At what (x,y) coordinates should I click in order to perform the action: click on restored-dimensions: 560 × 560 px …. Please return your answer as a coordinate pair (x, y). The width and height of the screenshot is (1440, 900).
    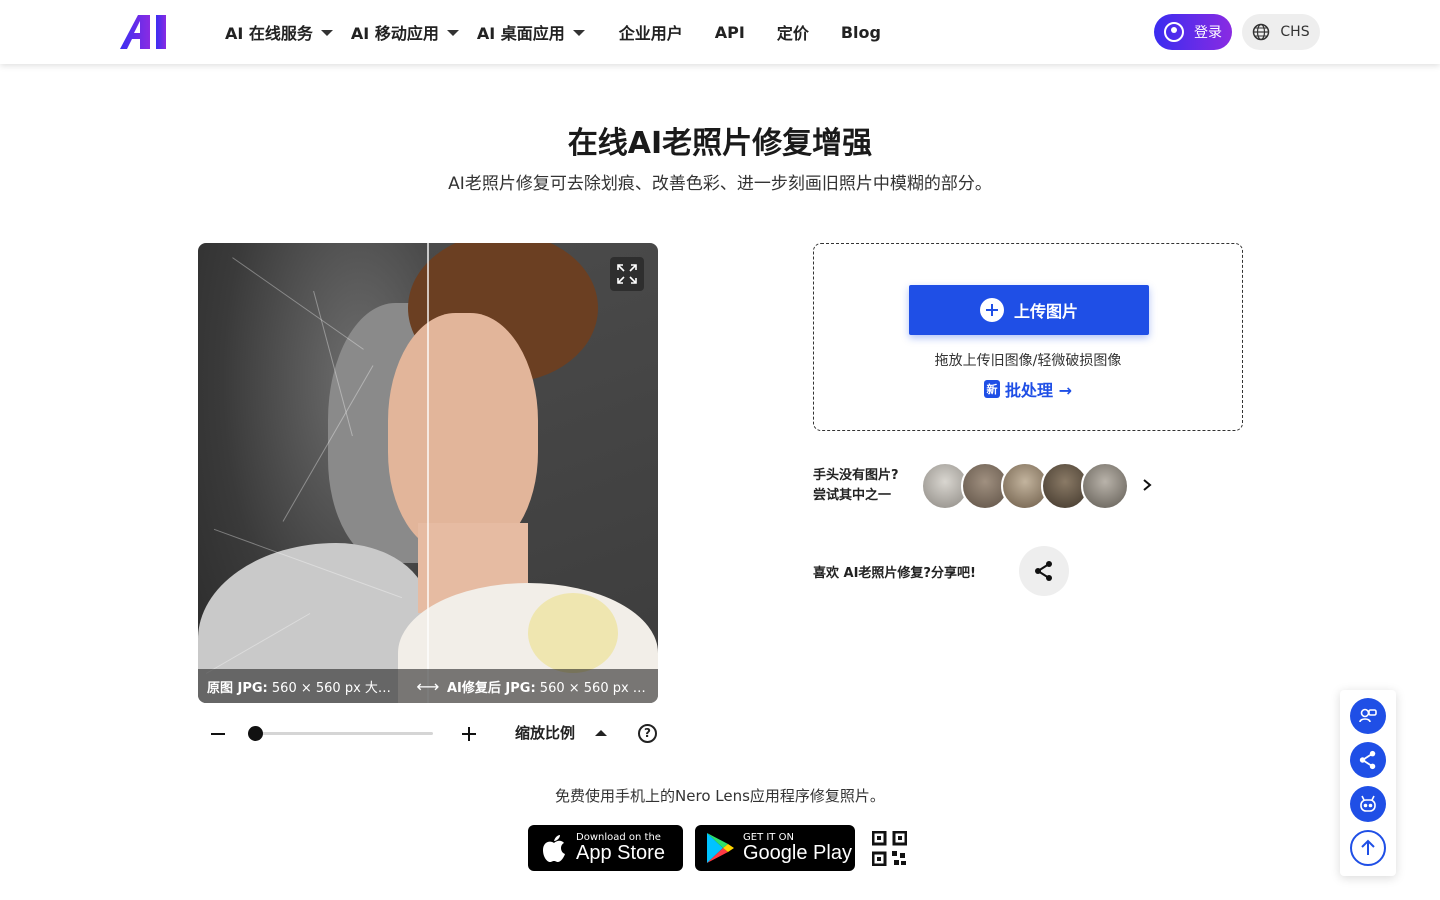
    Looking at the image, I should click on (590, 688).